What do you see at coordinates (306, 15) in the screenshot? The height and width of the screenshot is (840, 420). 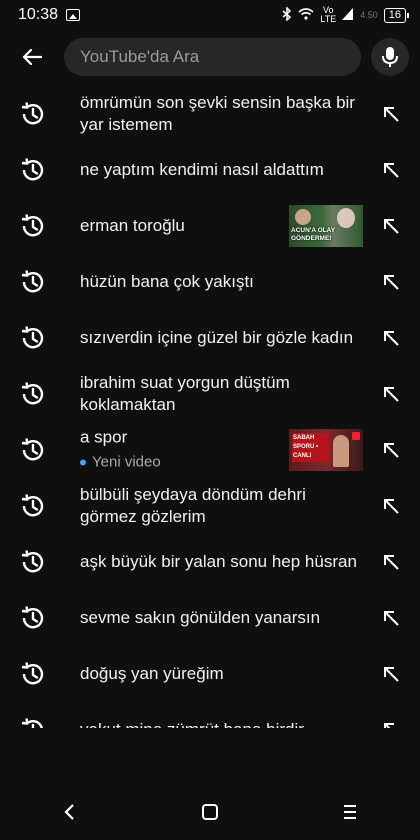 I see `wifi-icon` at bounding box center [306, 15].